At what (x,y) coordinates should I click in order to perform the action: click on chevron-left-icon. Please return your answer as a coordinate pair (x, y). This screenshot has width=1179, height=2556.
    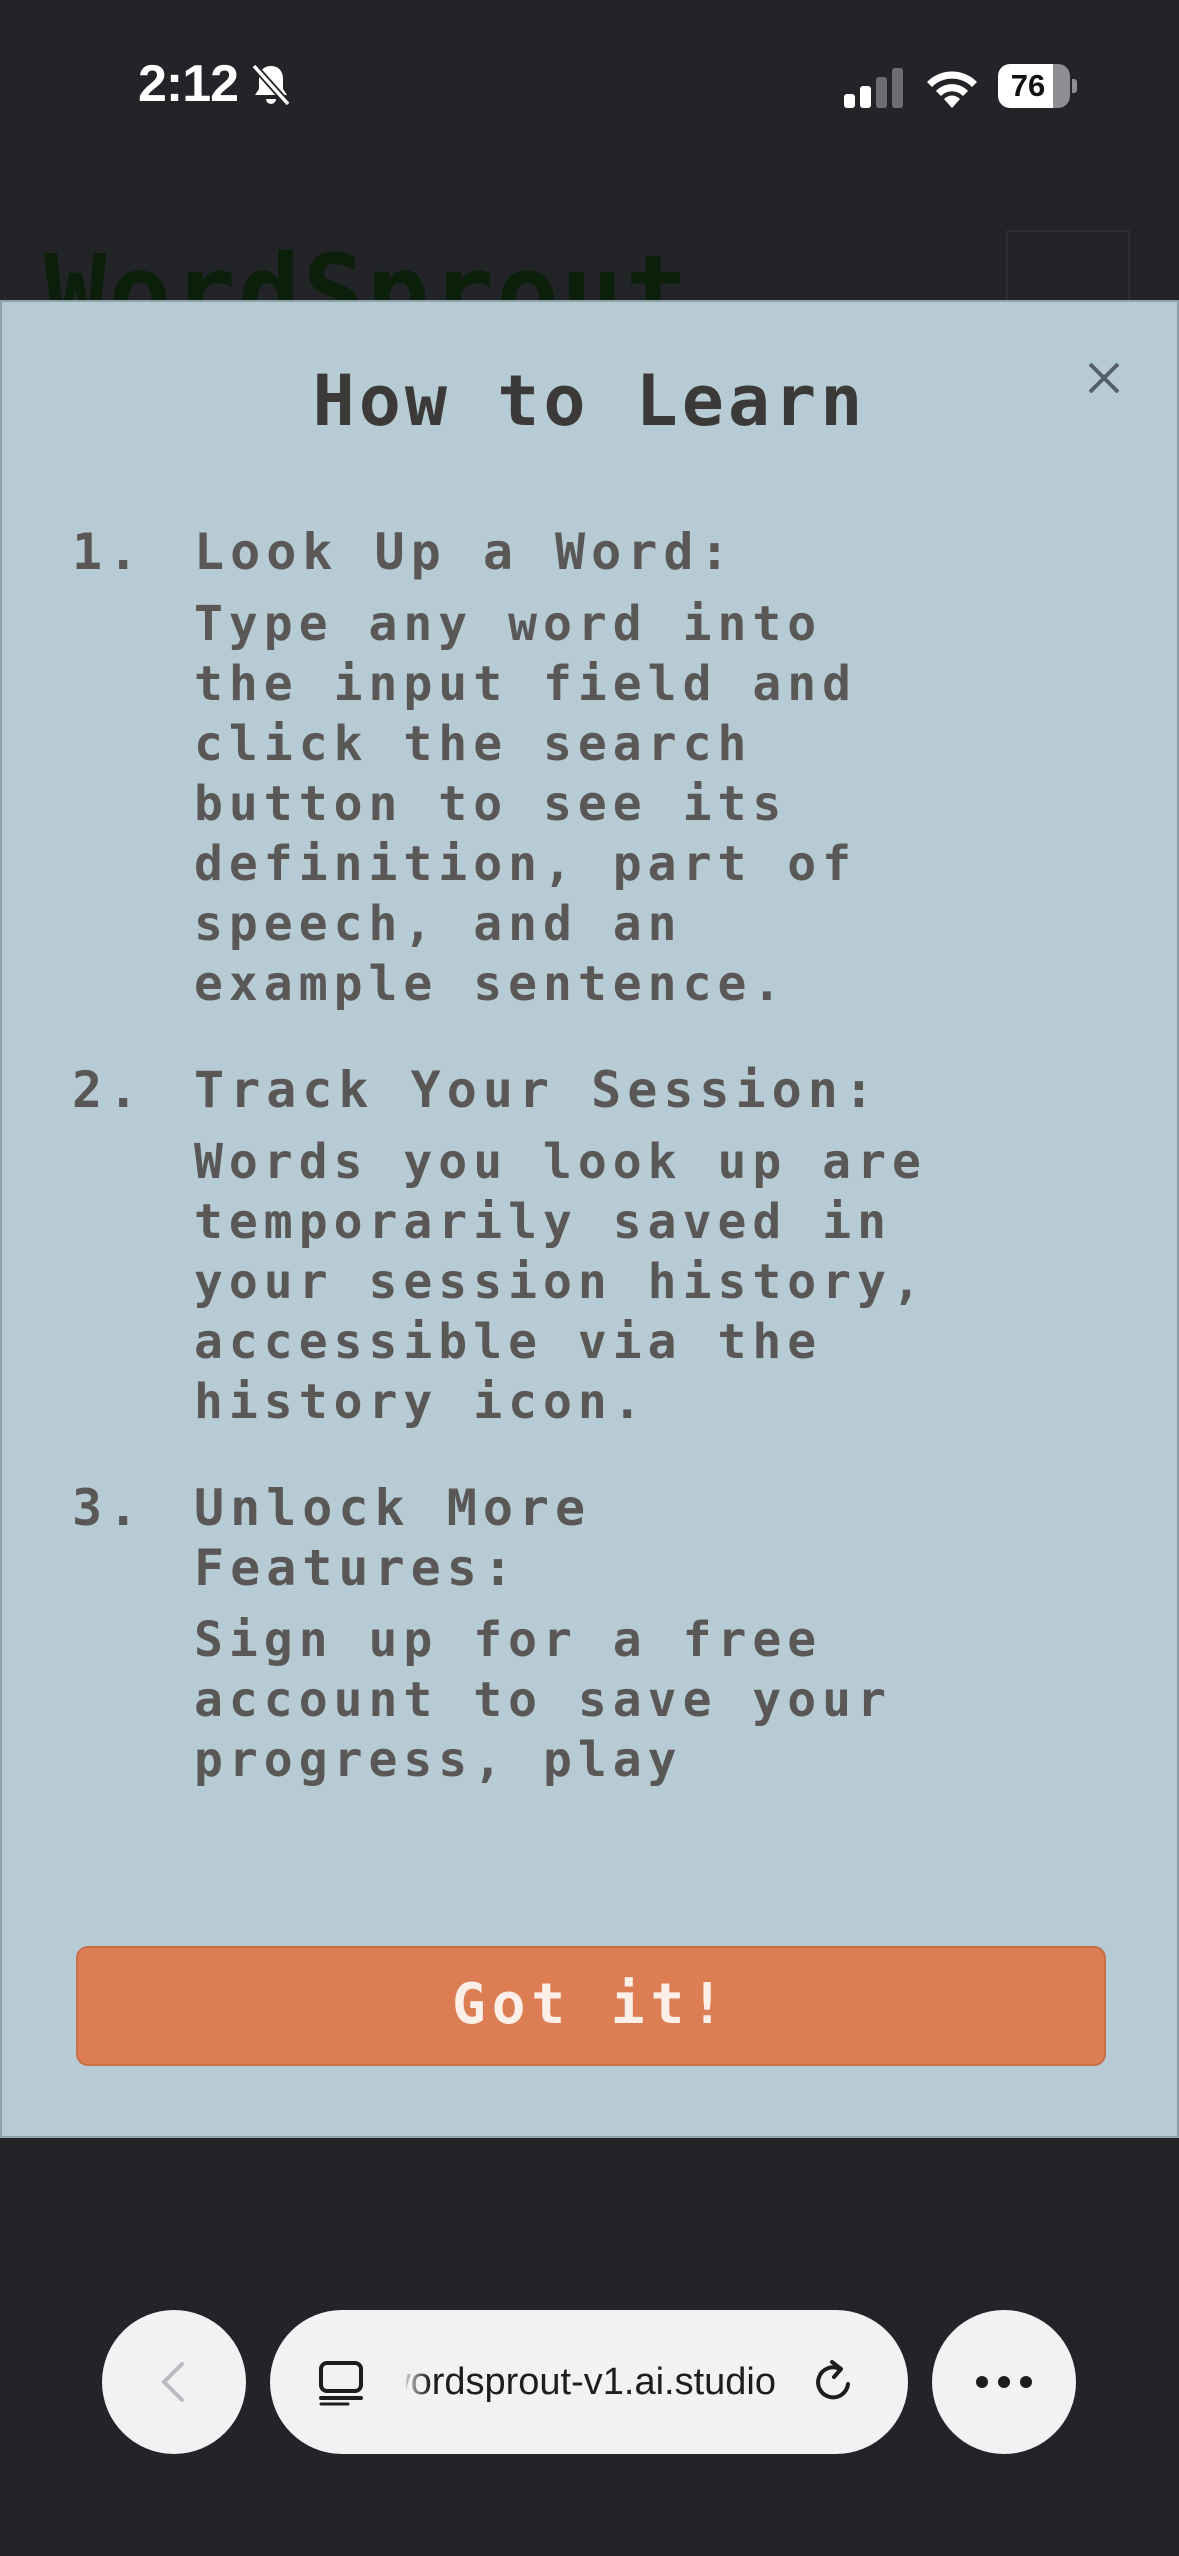
    Looking at the image, I should click on (173, 2382).